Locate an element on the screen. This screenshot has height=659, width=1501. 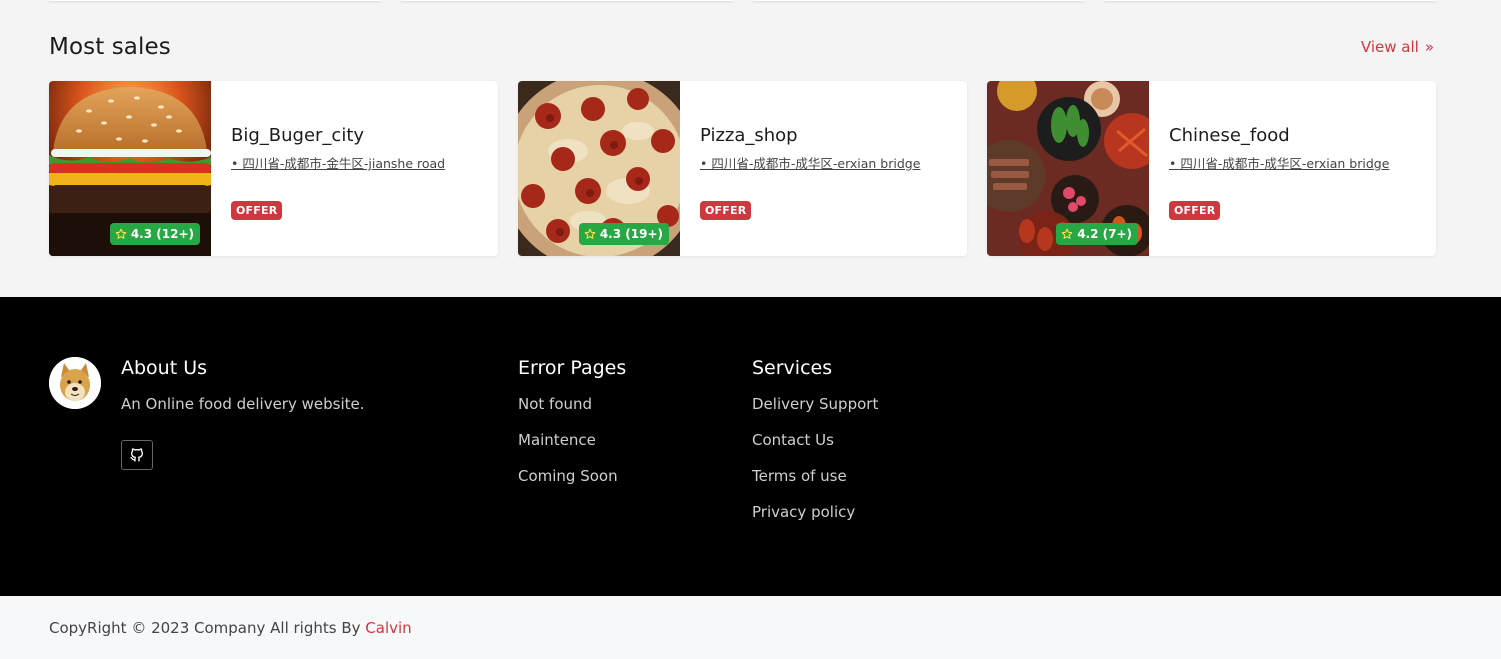
services-title: Services is located at coordinates (792, 368).